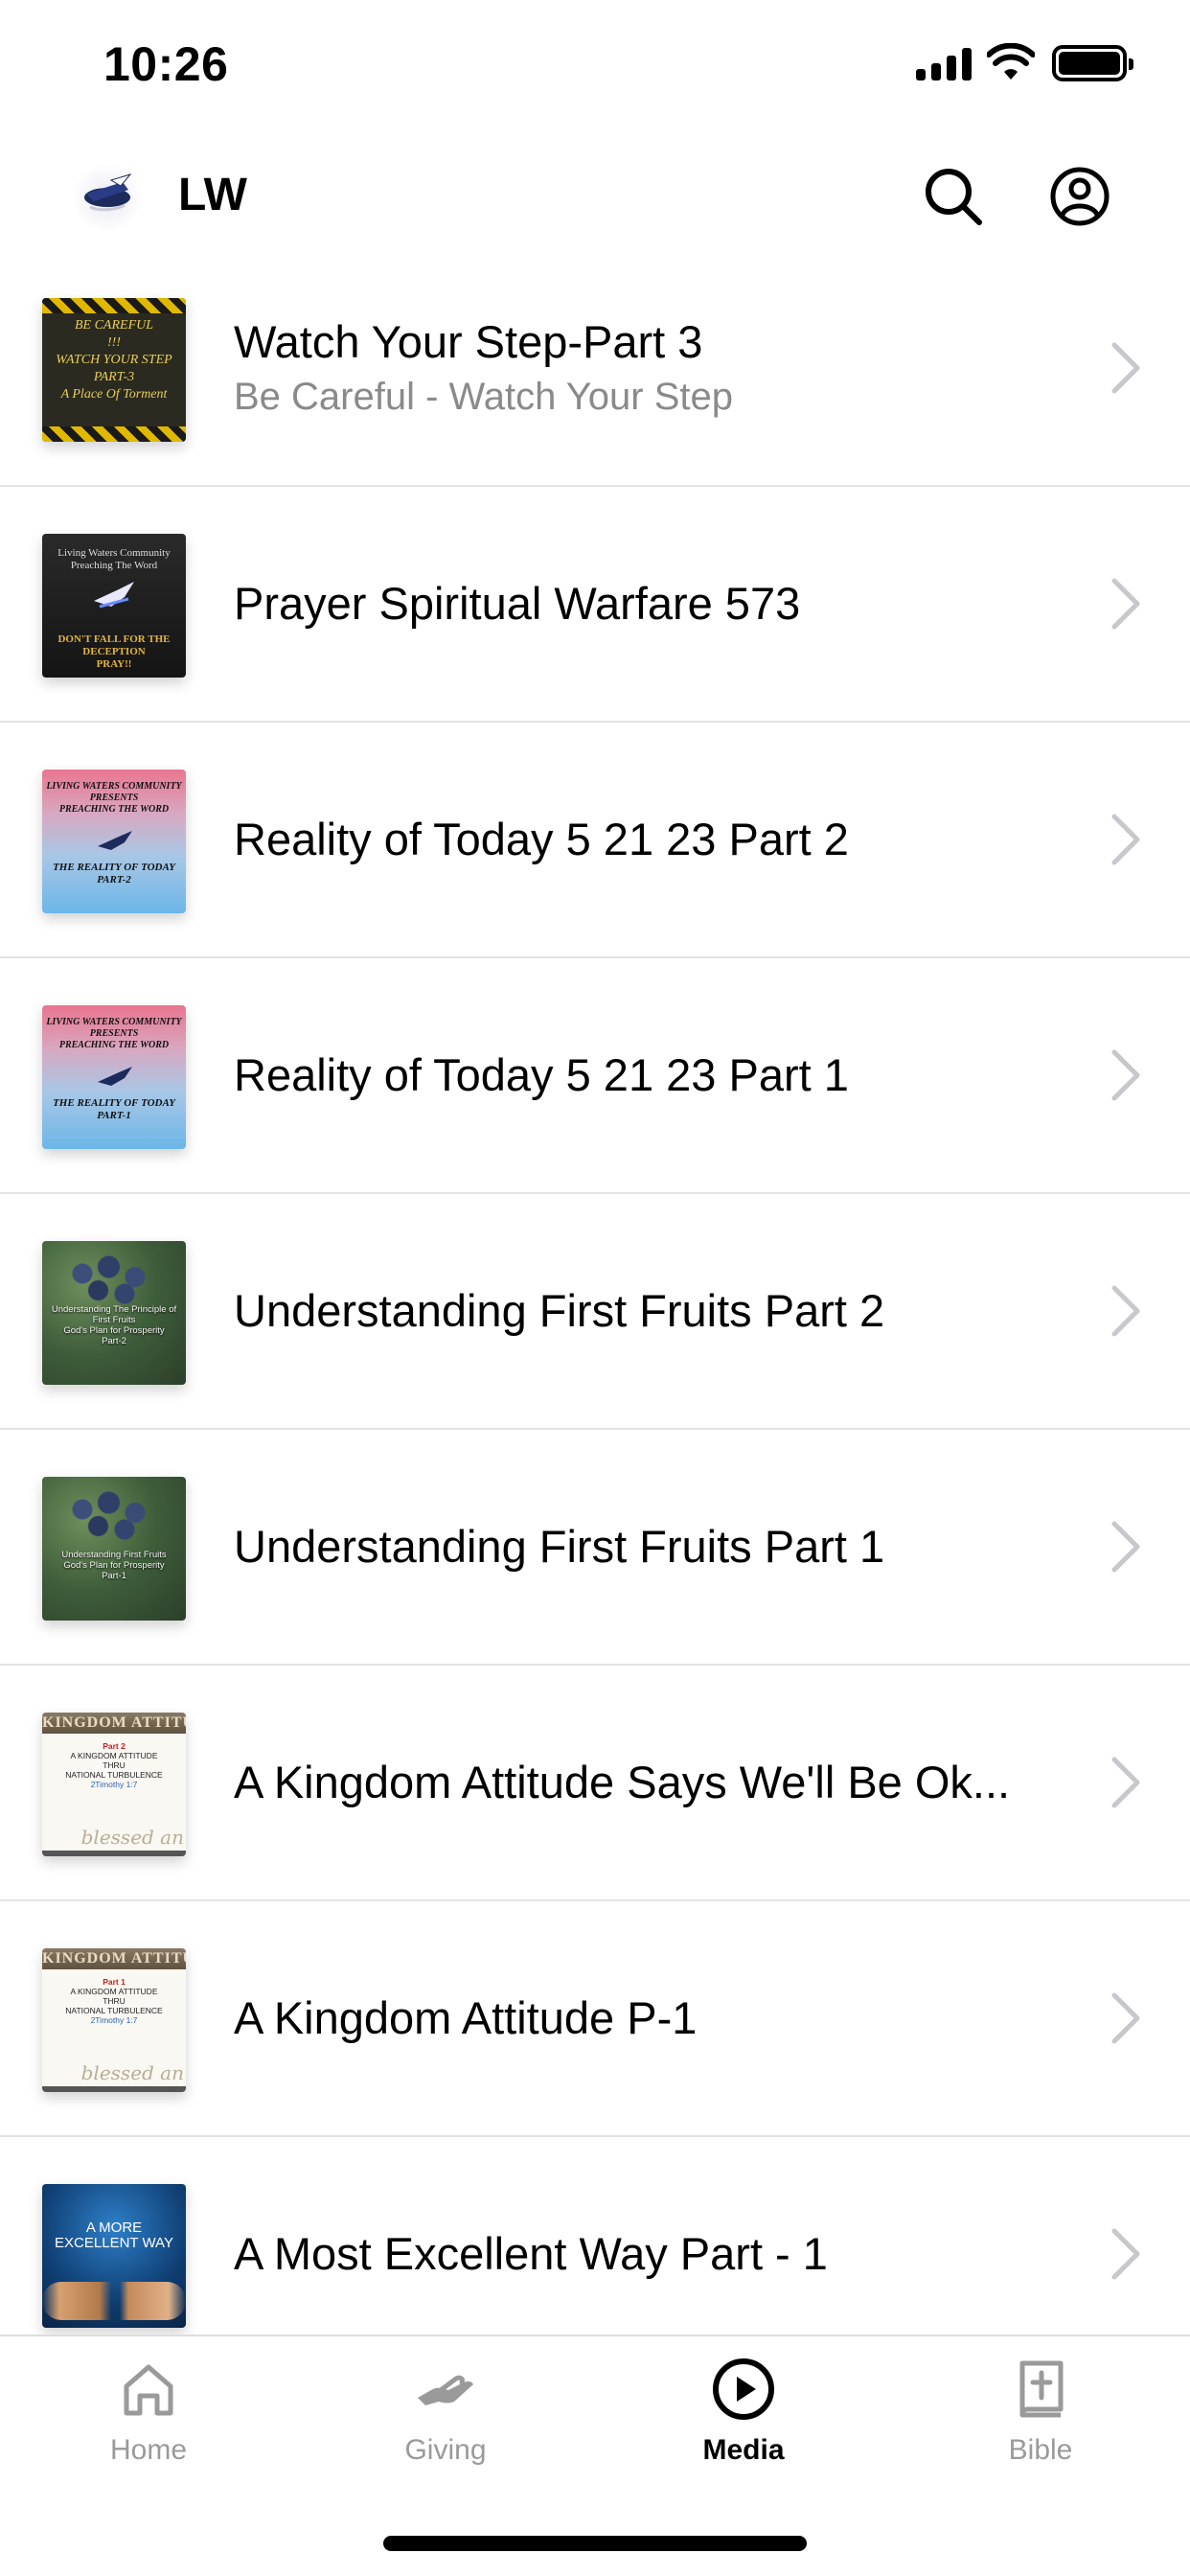 The height and width of the screenshot is (2576, 1190). Describe the element at coordinates (445, 2450) in the screenshot. I see `tab-label: Giving` at that location.